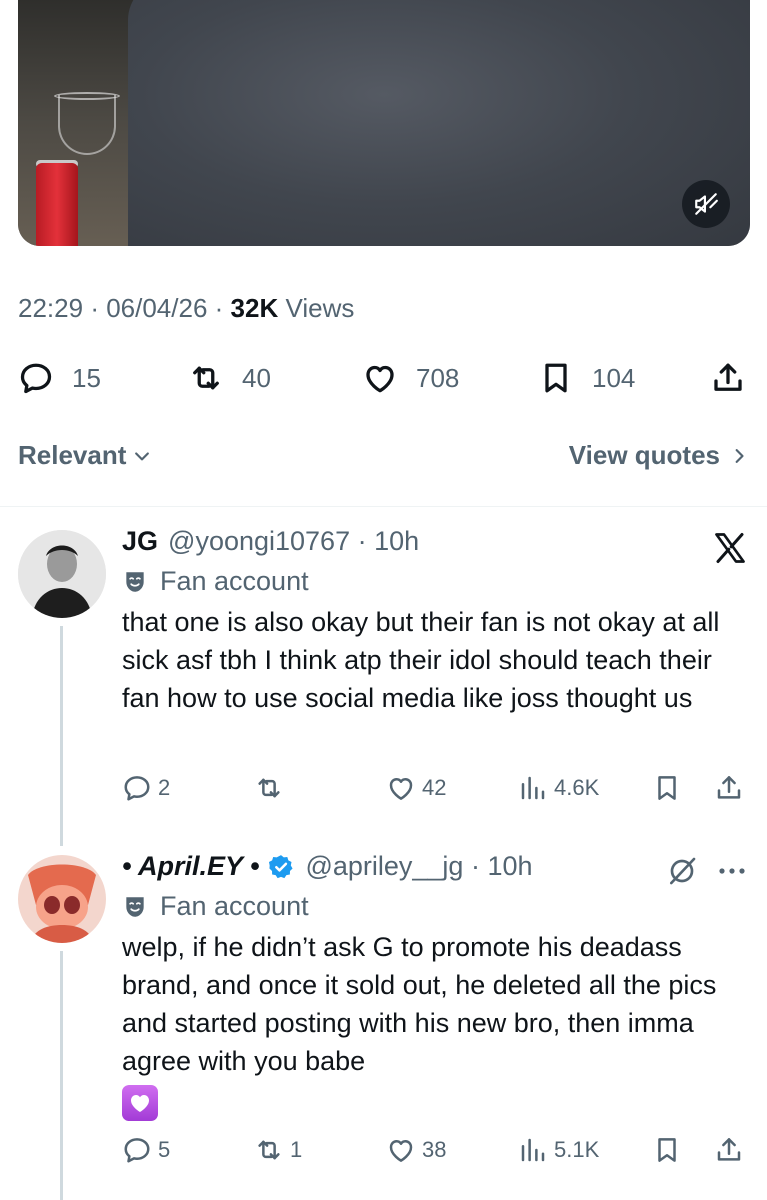  Describe the element at coordinates (577, 787) in the screenshot. I see `views-count: 4.6K` at that location.